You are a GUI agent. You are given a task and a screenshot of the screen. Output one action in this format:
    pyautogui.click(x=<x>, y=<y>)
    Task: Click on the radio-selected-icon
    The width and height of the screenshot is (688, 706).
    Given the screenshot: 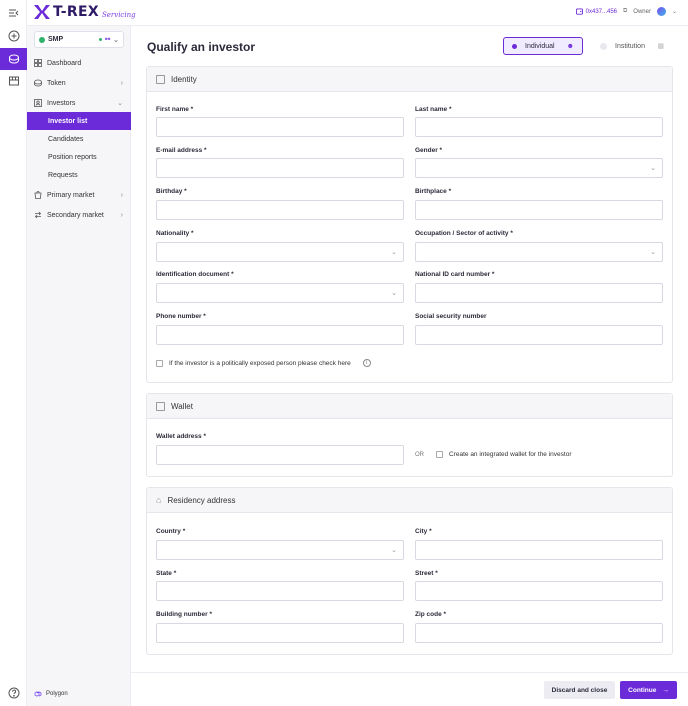 What is the action you would take?
    pyautogui.click(x=514, y=46)
    